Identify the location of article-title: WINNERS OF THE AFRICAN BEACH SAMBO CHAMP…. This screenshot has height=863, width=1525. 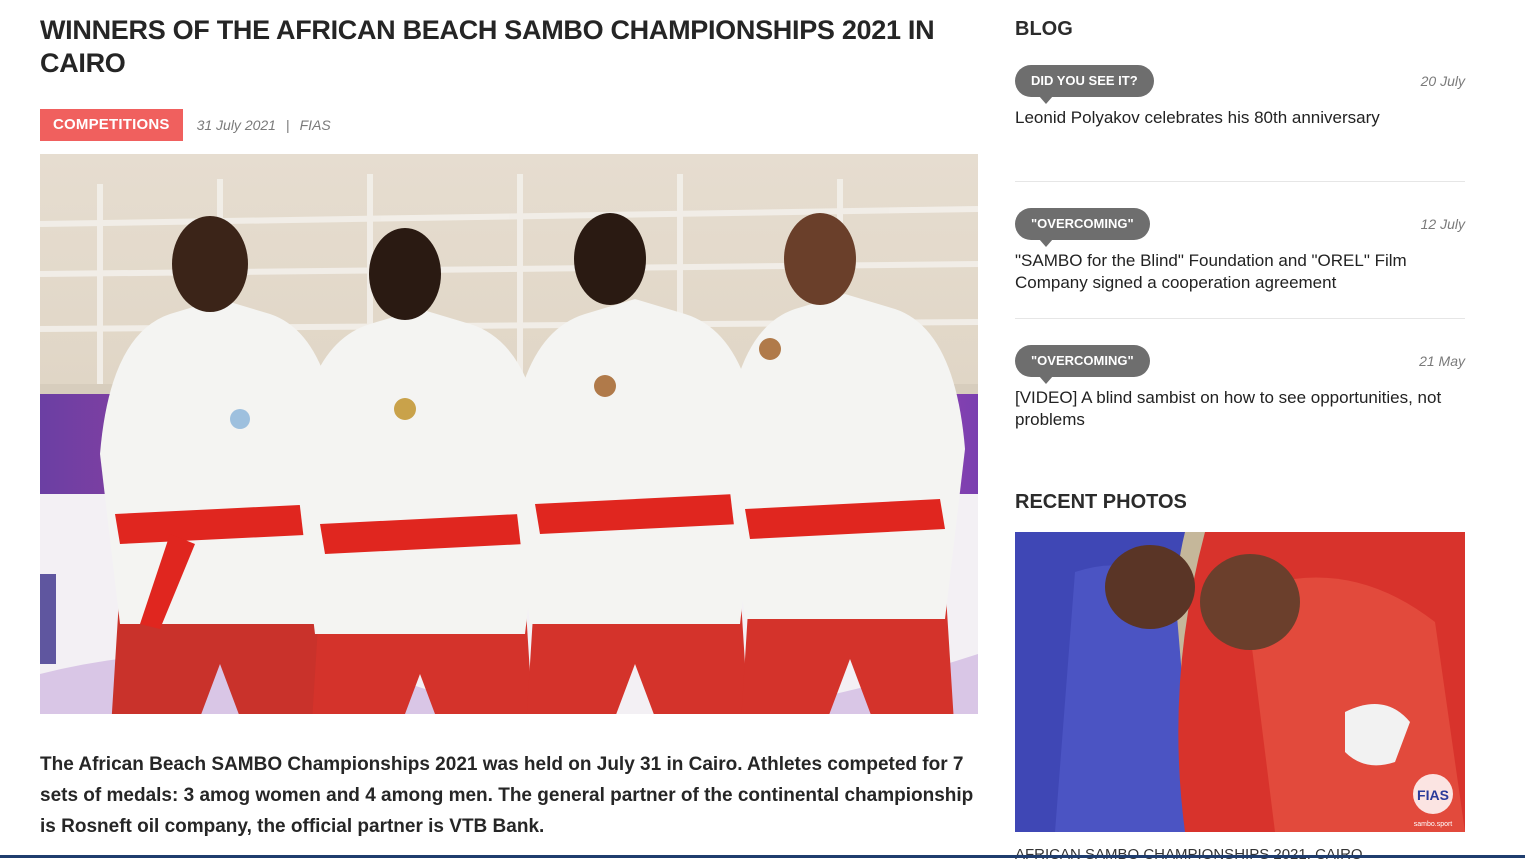
(487, 46).